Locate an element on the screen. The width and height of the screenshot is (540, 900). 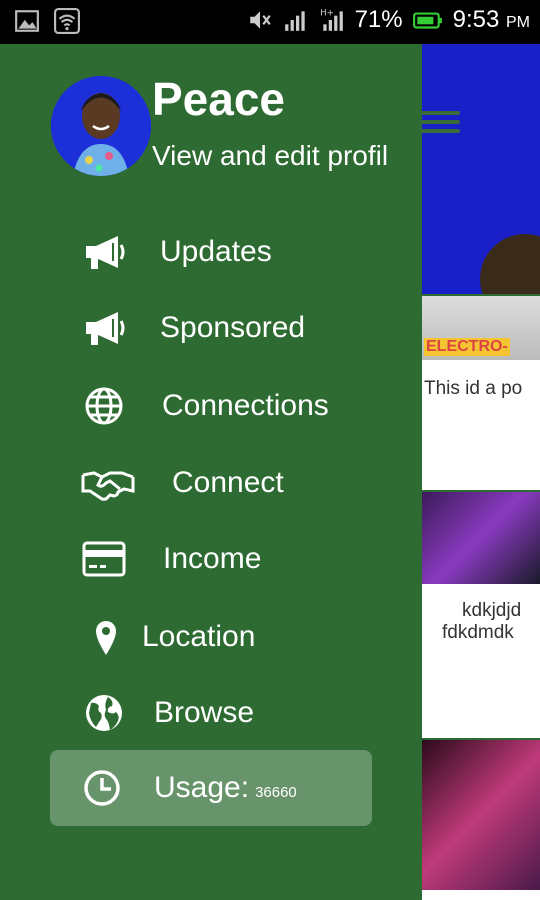
signal-h-icon: H+ is located at coordinates (331, 20).